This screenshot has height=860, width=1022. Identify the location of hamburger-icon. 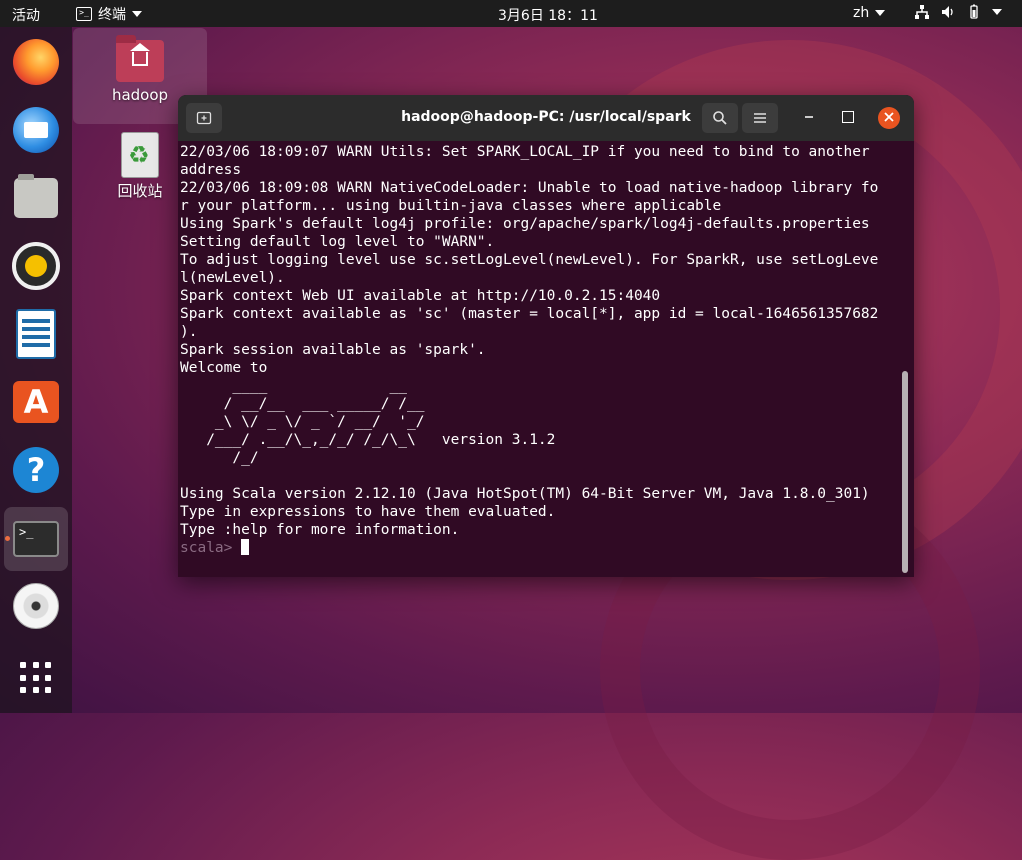
(760, 118).